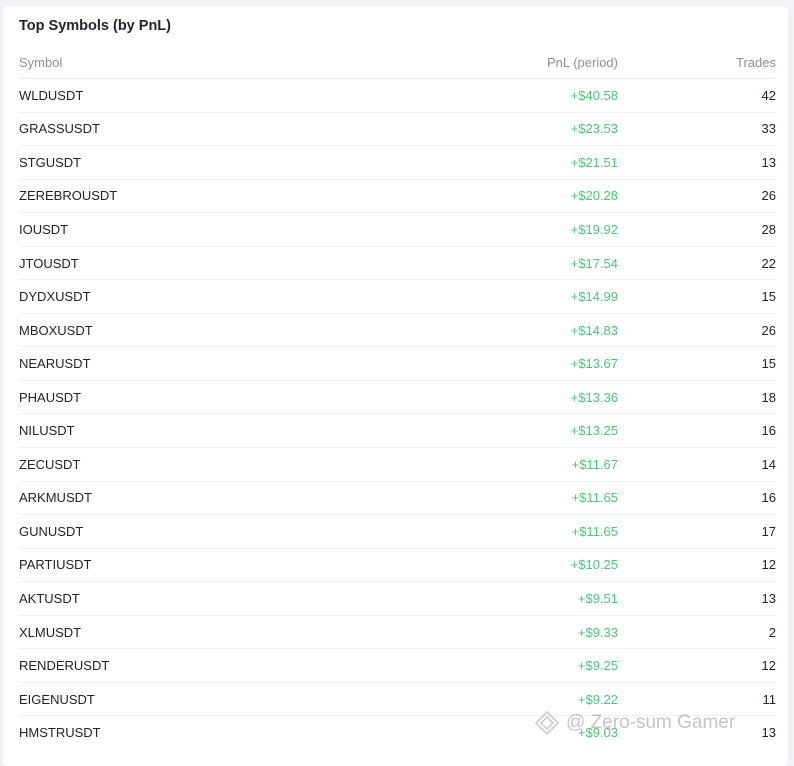 The image size is (794, 766). I want to click on cell-trades: 18, so click(768, 397).